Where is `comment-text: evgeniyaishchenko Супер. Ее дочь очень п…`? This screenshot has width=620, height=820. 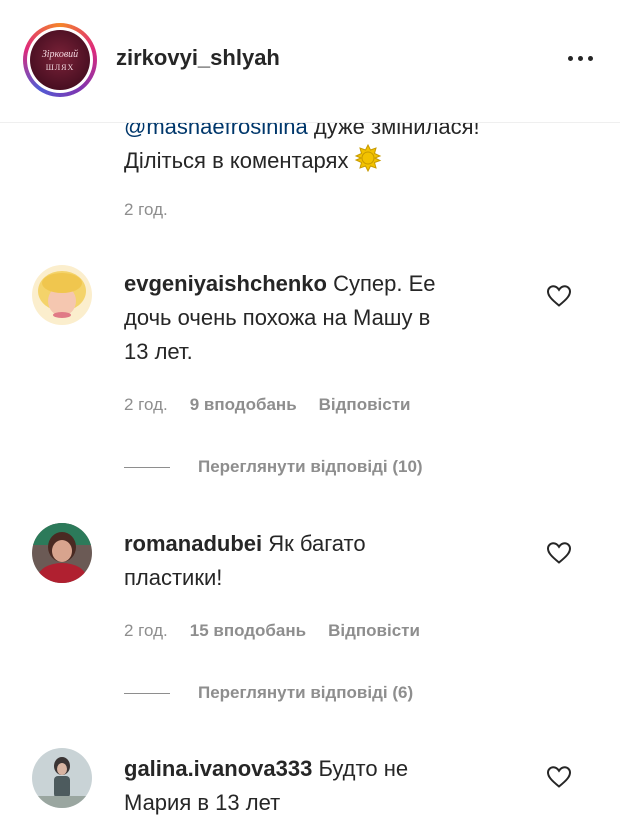
comment-text: evgeniyaishchenko Супер. Ее дочь очень п… is located at coordinates (324, 318).